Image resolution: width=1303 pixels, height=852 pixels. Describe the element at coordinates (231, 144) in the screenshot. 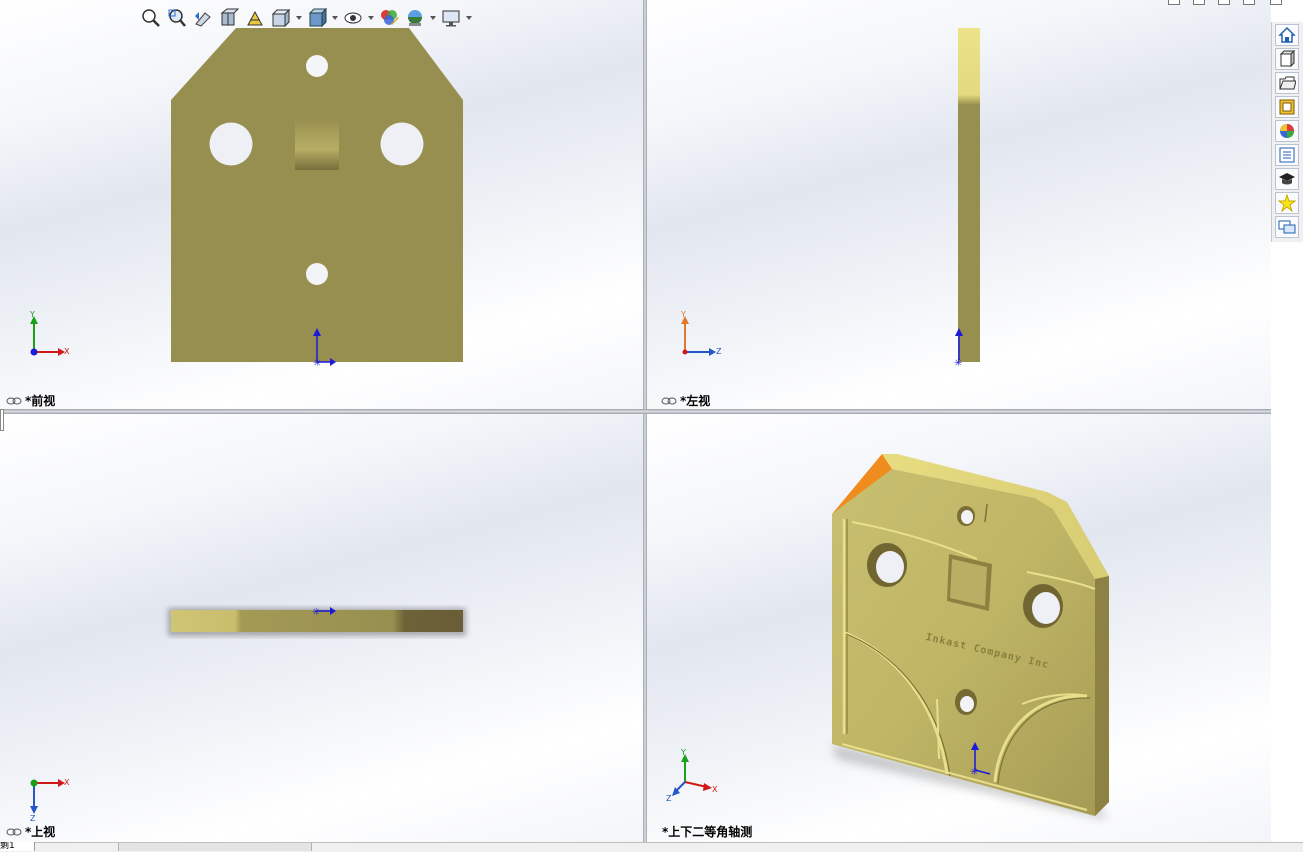

I see `left-large-hole` at that location.